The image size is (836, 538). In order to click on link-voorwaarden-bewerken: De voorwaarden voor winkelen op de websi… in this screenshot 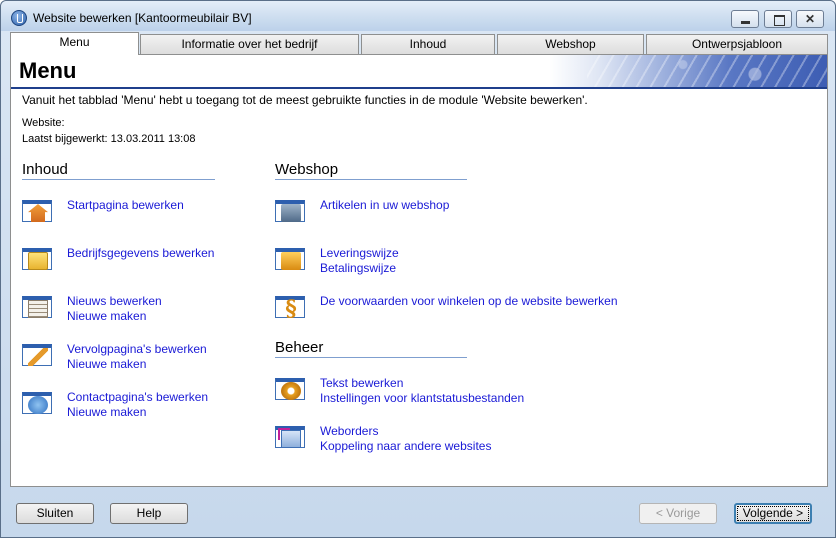, I will do `click(469, 301)`.